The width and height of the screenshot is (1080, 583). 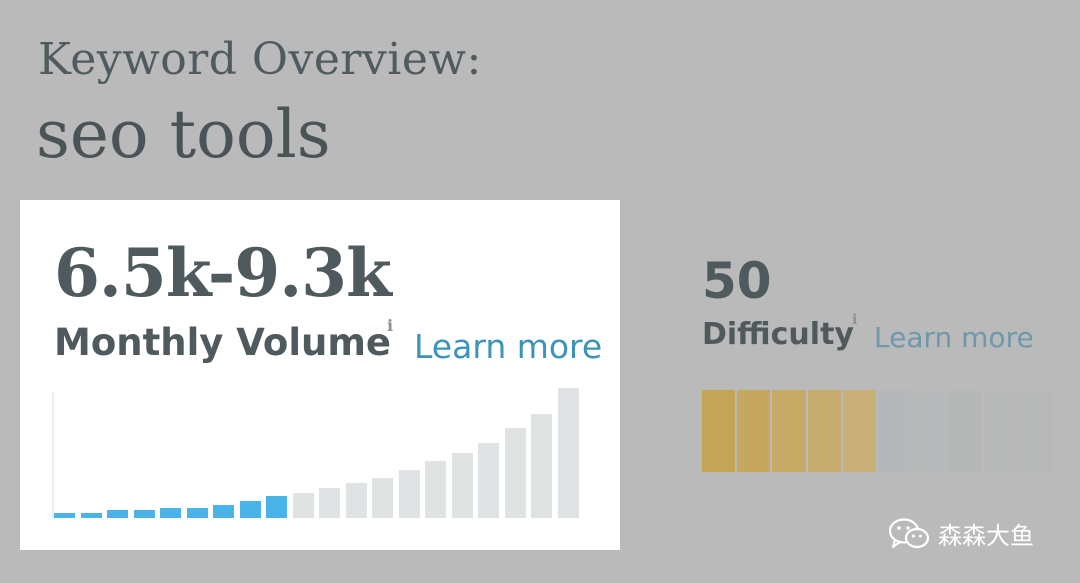 What do you see at coordinates (986, 536) in the screenshot?
I see `watermark-text: 森森大鱼` at bounding box center [986, 536].